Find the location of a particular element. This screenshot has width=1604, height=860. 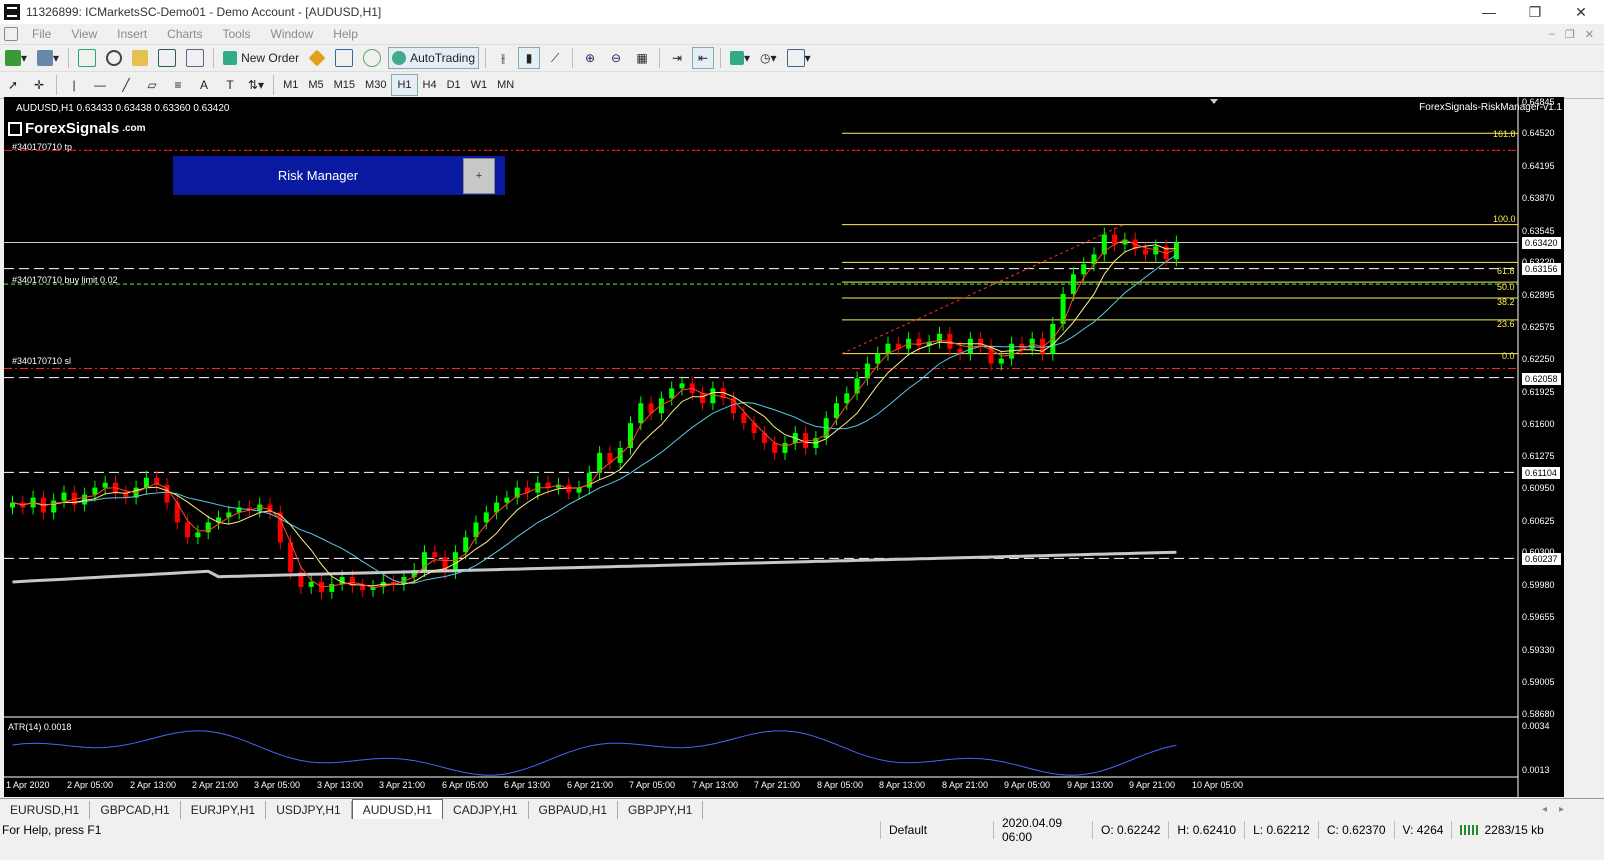

menu-file: File is located at coordinates (41, 34).